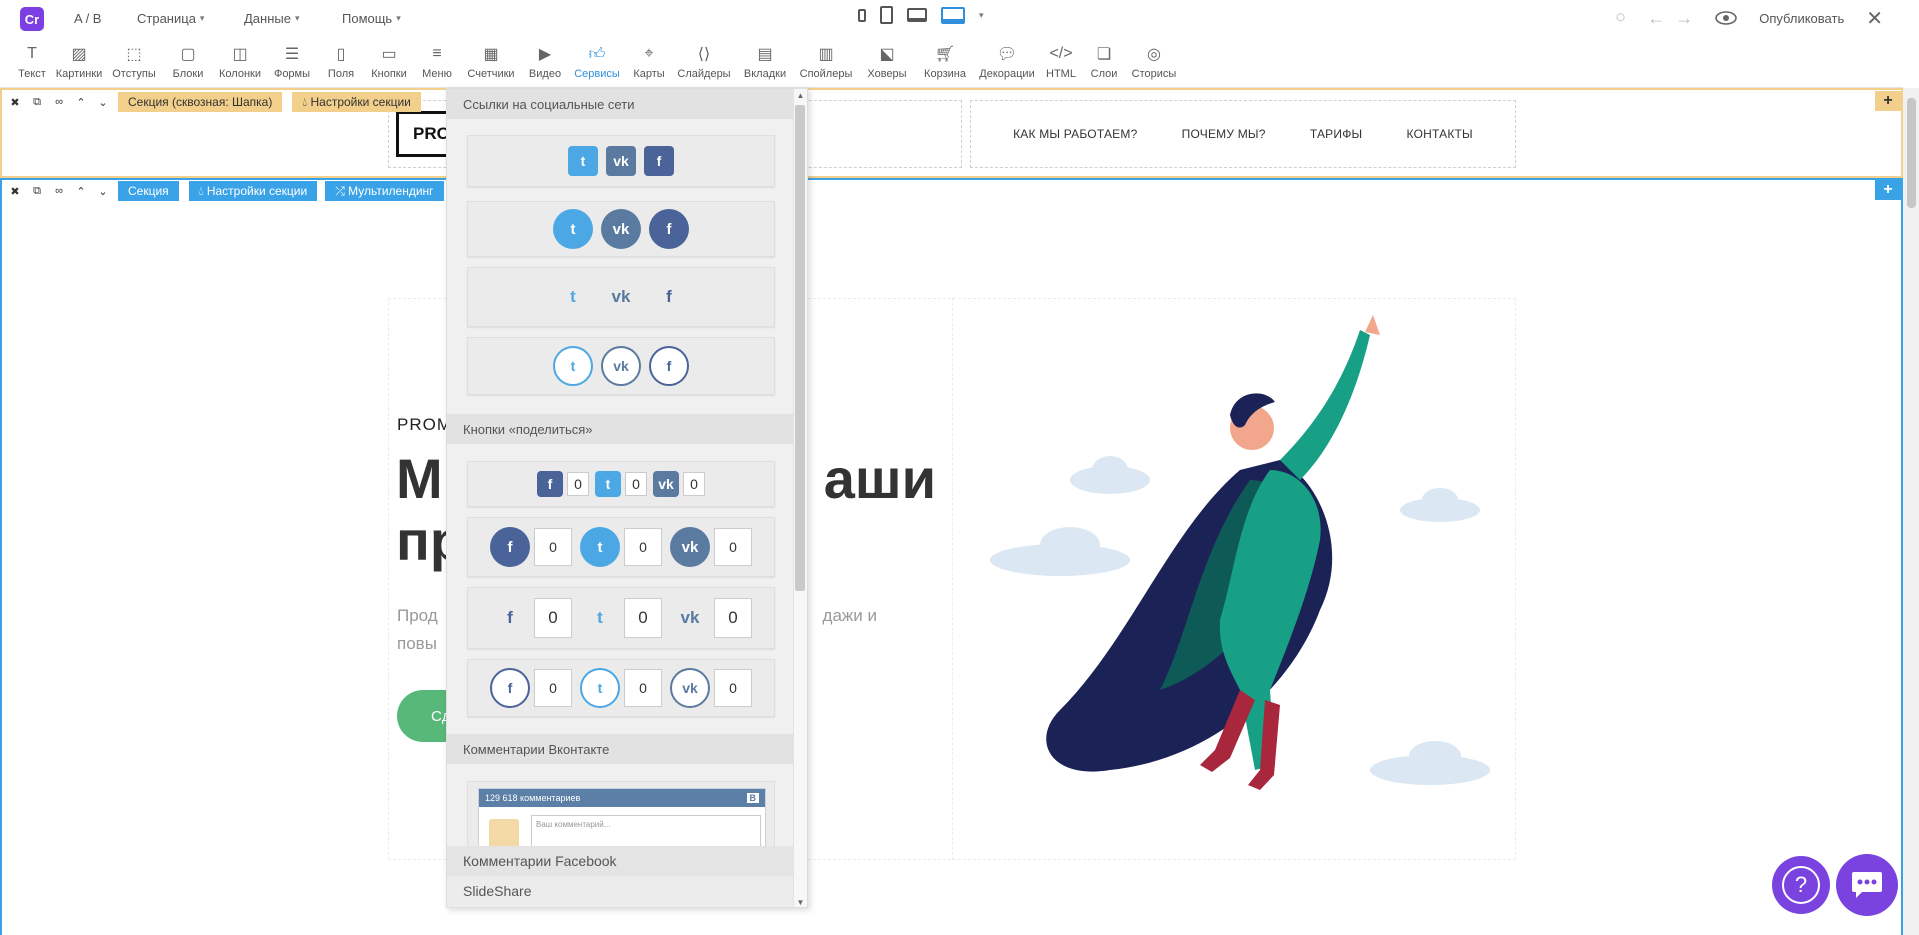 The height and width of the screenshot is (935, 1919). Describe the element at coordinates (1684, 18) in the screenshot. I see `redo-icon: →` at that location.